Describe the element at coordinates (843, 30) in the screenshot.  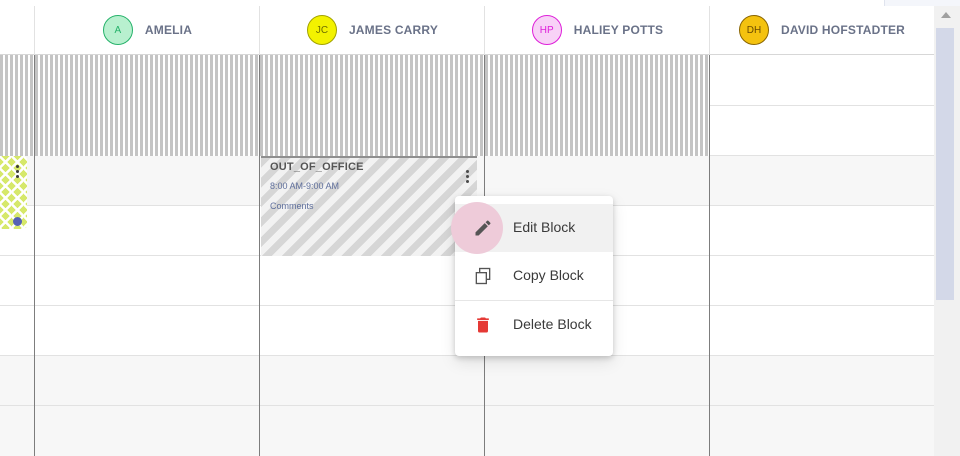
I see `column-name: DAVID HOFSTADTER` at that location.